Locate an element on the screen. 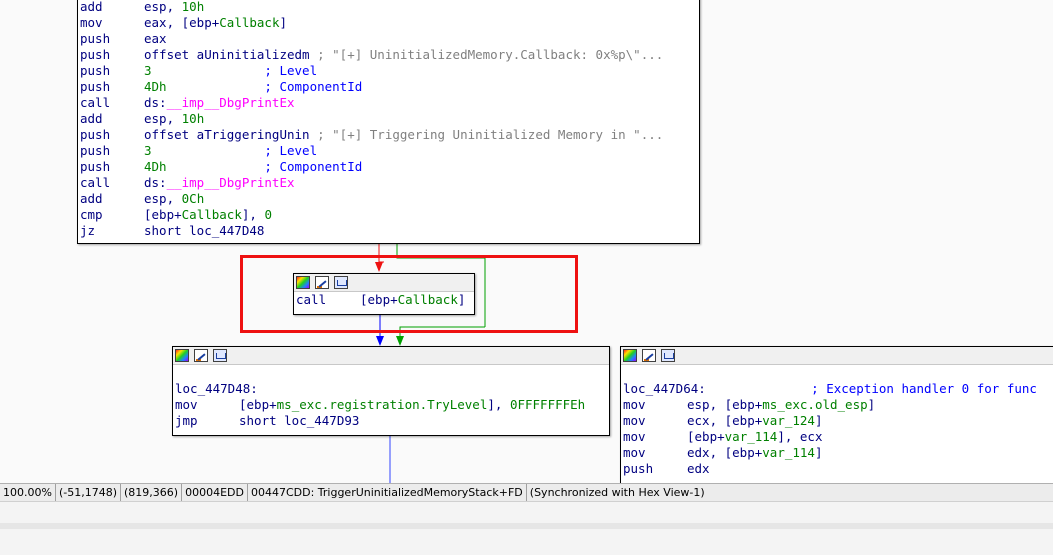 Image resolution: width=1053 pixels, height=555 pixels. sync-status: (Synchronized with Hex View-1) is located at coordinates (617, 492).